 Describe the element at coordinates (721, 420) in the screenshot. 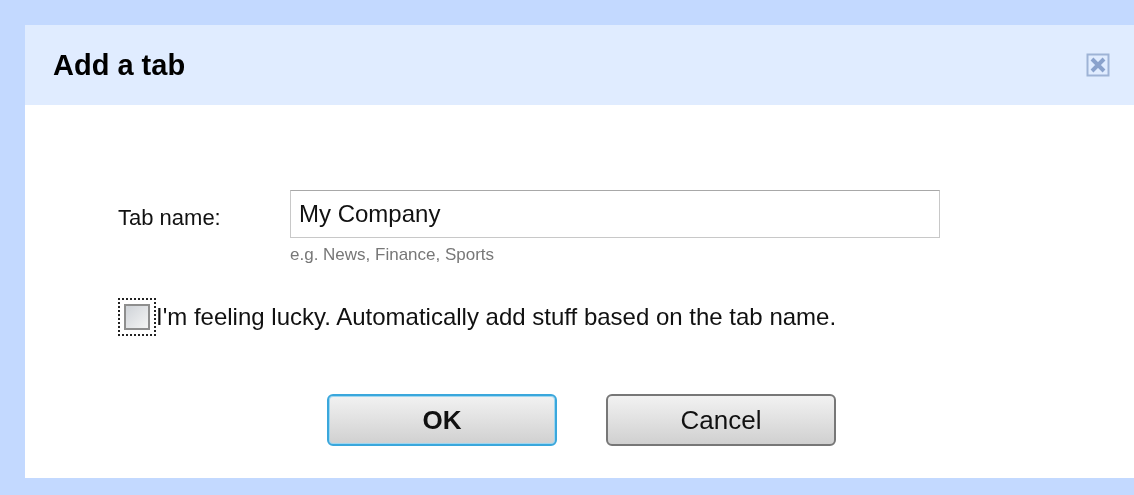

I see `cancel-button: Cancel` at that location.